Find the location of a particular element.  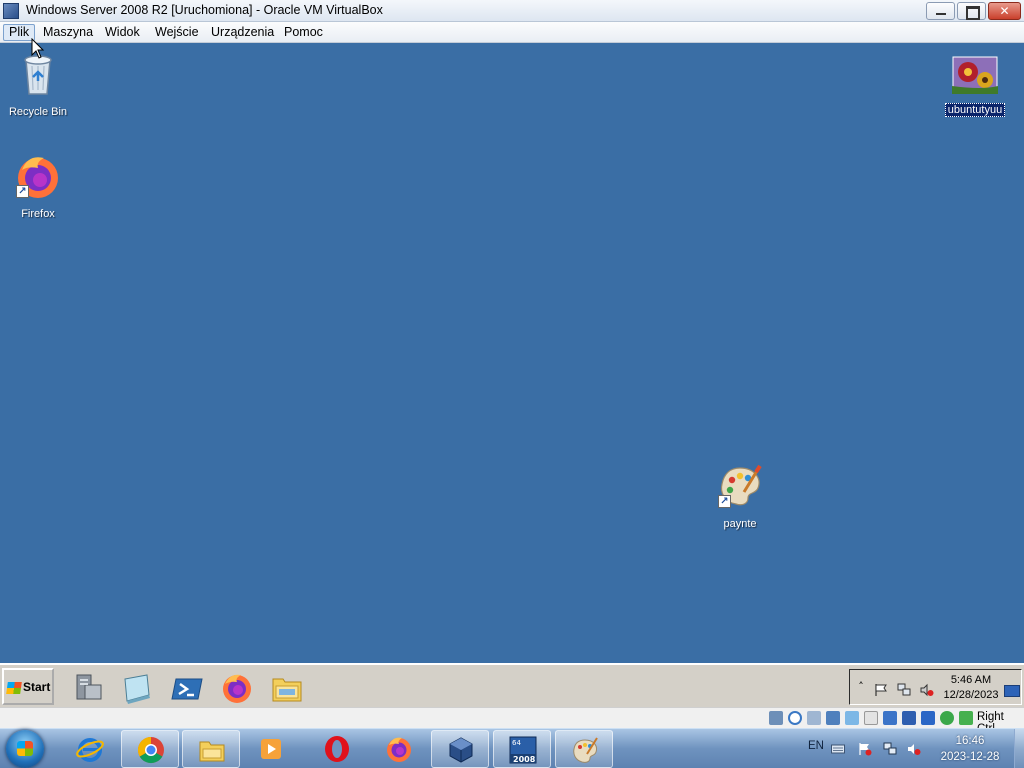

host-taskbar: 64 2008 EN 16:46 2023-12-28 is located at coordinates (512, 748).